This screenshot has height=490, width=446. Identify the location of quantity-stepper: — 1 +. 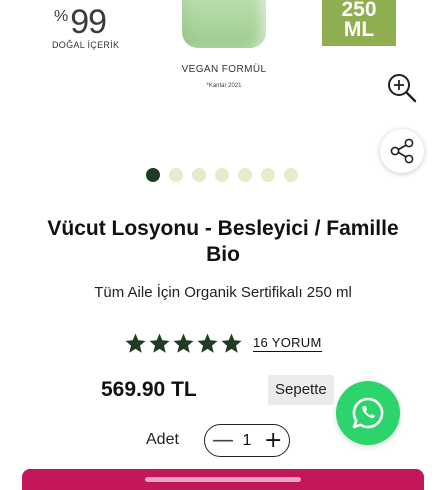
(247, 440).